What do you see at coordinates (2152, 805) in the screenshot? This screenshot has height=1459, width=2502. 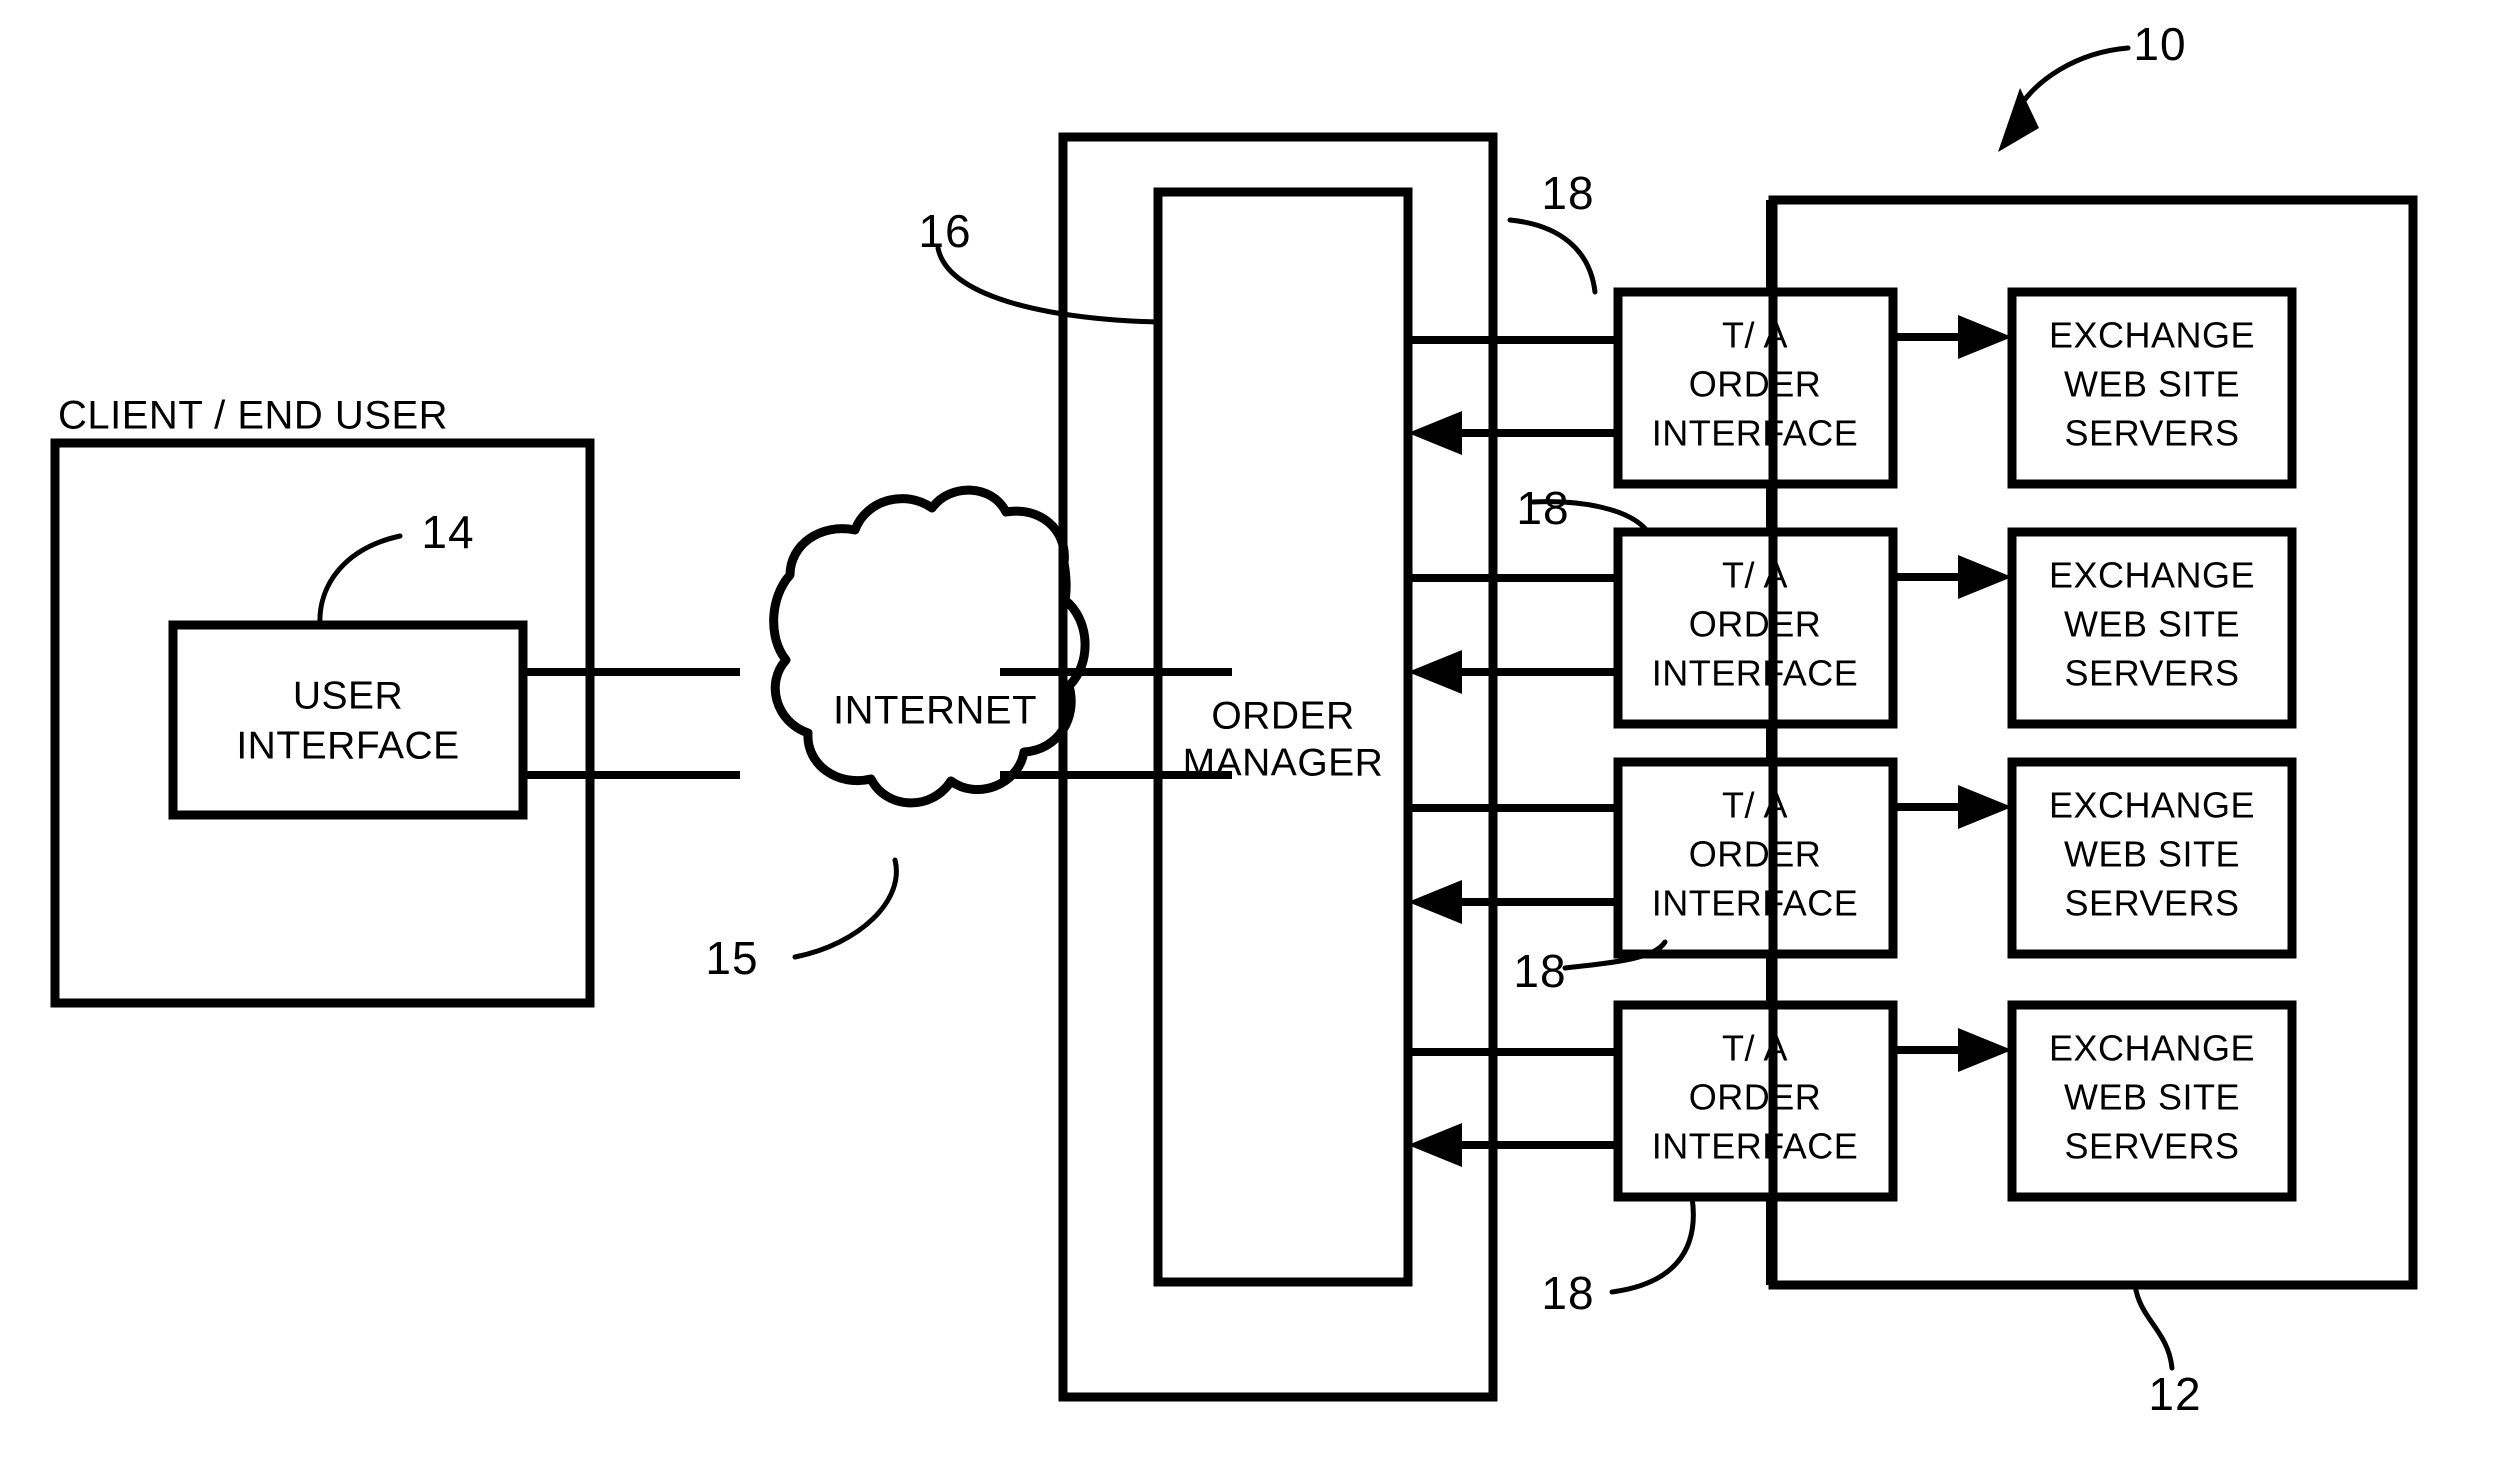 I see `exchange-3-label-line1: EXCHANGE` at bounding box center [2152, 805].